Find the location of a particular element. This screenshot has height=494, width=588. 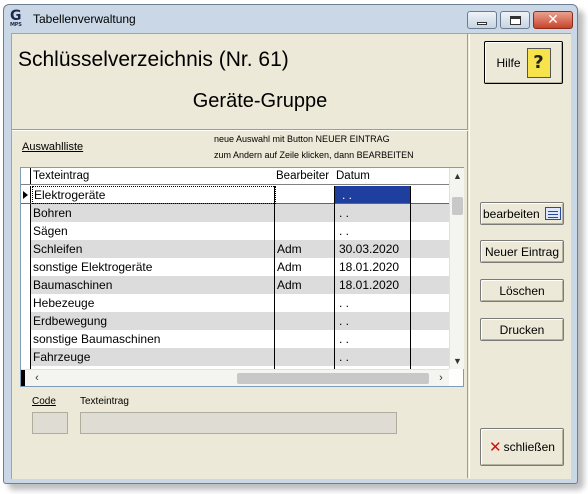

scroll-up-icon: ▲ is located at coordinates (457, 176).